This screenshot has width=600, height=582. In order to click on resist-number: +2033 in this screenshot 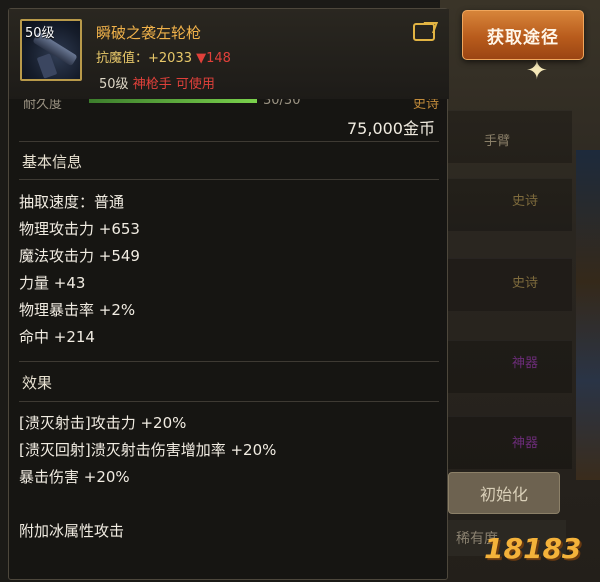, I will do `click(170, 58)`.